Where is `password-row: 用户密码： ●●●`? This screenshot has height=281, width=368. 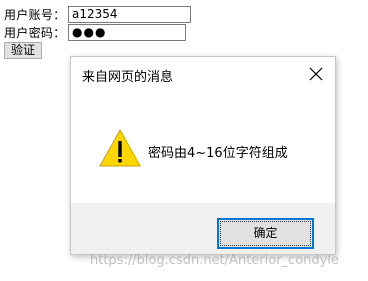 password-row: 用户密码： ●●● is located at coordinates (95, 32).